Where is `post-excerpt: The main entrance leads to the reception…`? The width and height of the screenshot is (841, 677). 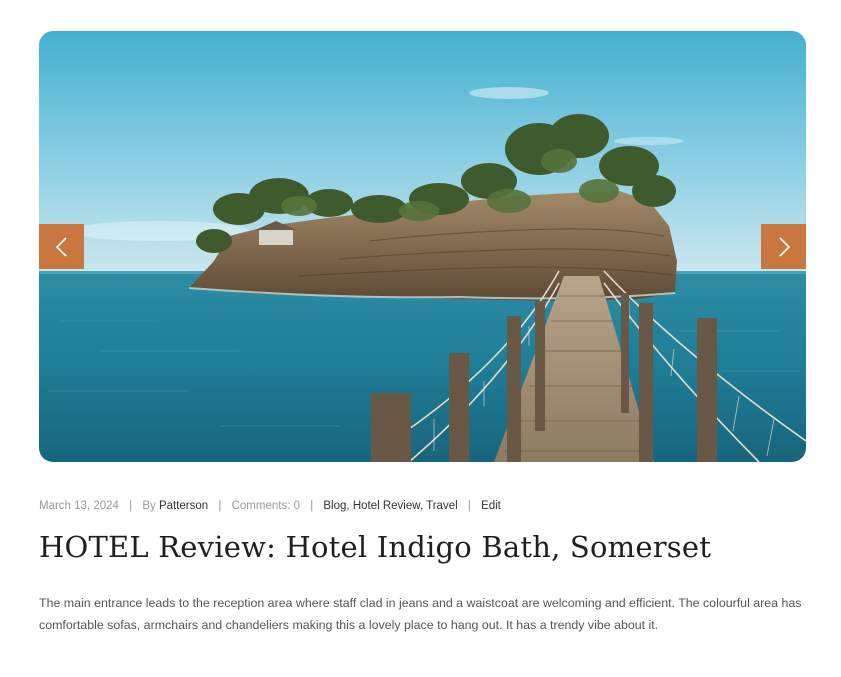
post-excerpt: The main entrance leads to the reception… is located at coordinates (420, 614).